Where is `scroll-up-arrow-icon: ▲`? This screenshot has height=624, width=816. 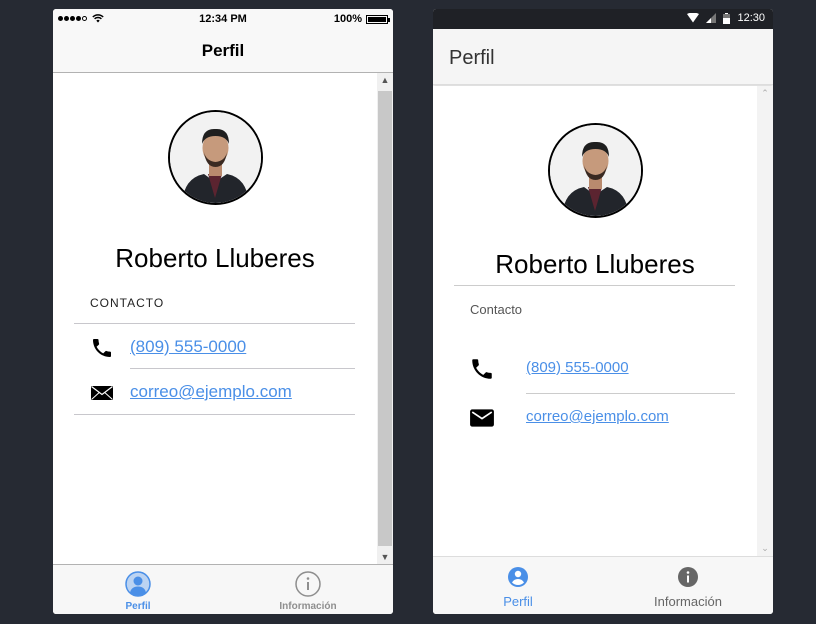 scroll-up-arrow-icon: ▲ is located at coordinates (385, 80).